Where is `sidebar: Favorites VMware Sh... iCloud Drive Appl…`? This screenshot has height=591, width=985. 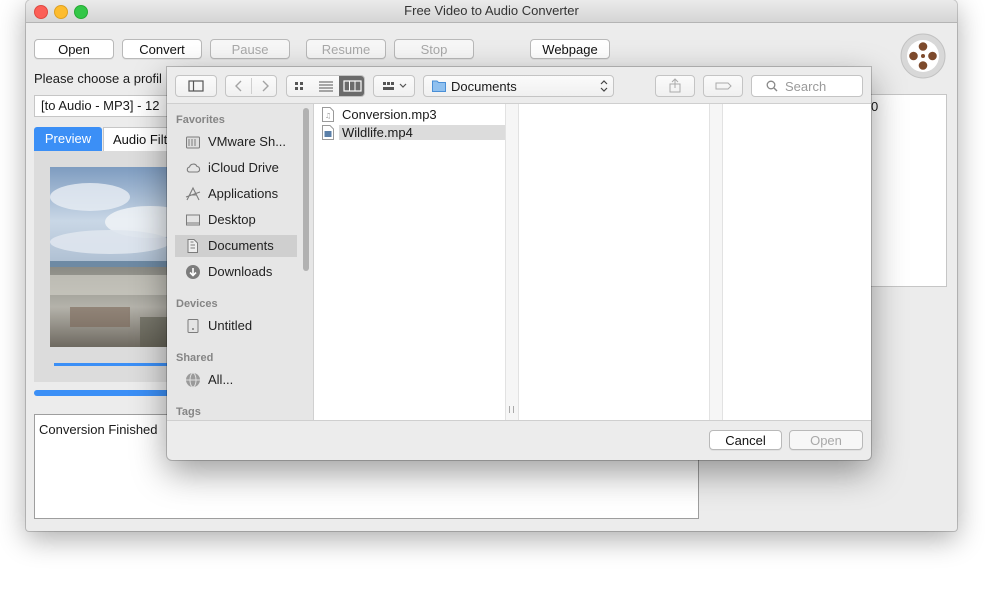
sidebar: Favorites VMware Sh... iCloud Drive Appl… is located at coordinates (240, 262).